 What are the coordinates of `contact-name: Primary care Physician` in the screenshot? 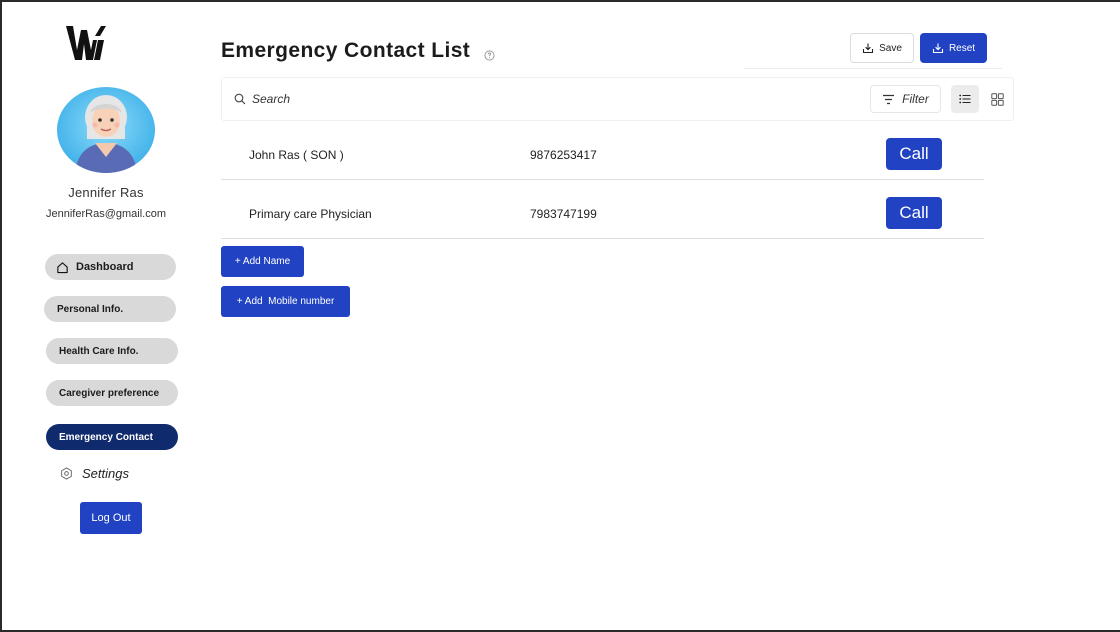 It's located at (310, 214).